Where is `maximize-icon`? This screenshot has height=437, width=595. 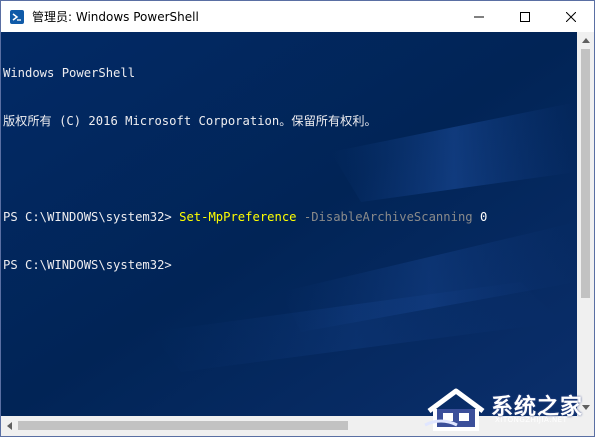
maximize-icon is located at coordinates (525, 16).